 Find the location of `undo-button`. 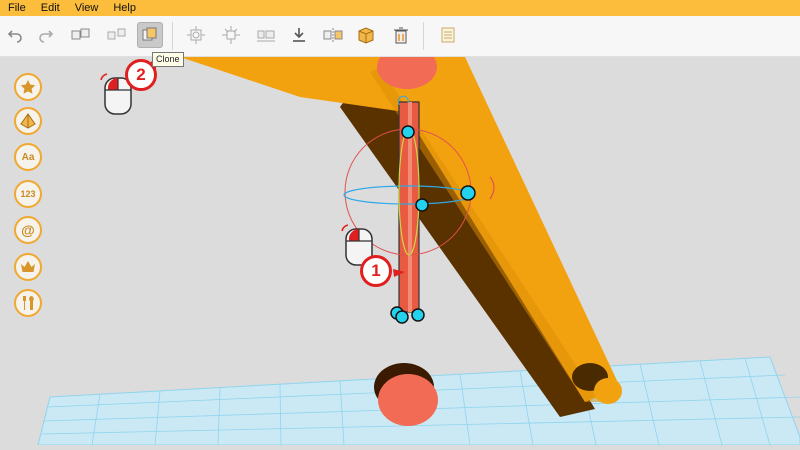

undo-button is located at coordinates (15, 35).